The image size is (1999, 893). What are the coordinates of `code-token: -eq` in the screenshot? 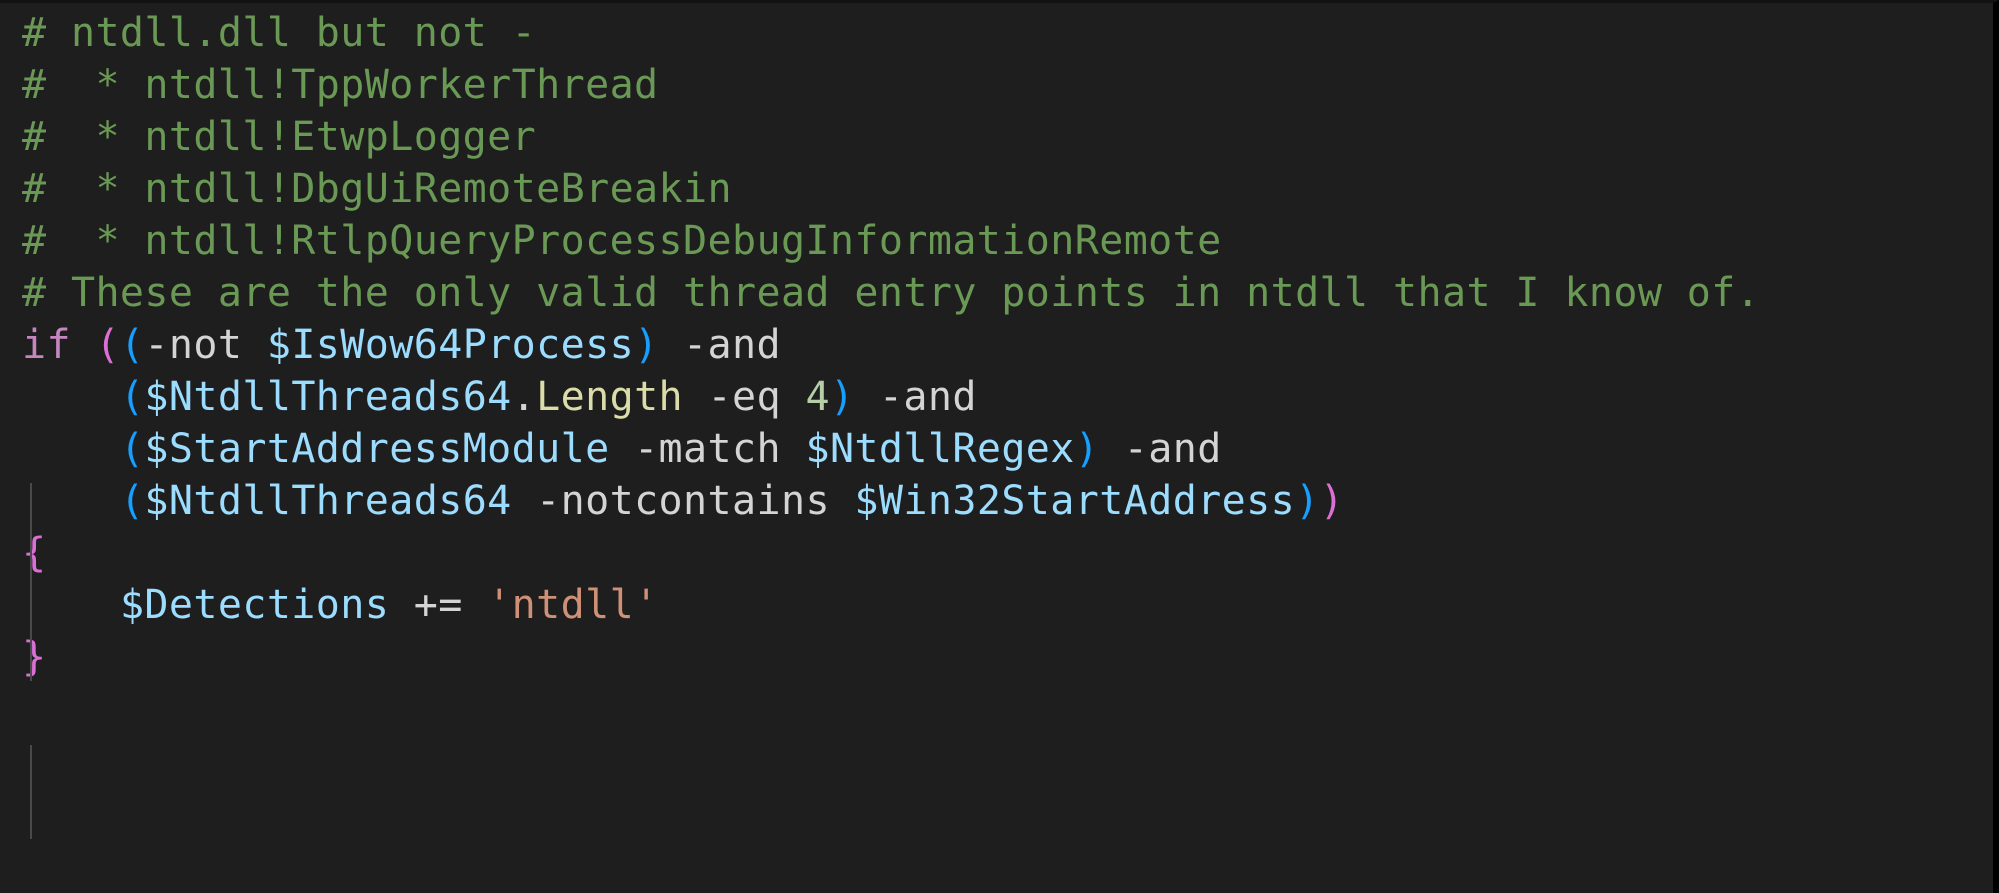 It's located at (744, 397).